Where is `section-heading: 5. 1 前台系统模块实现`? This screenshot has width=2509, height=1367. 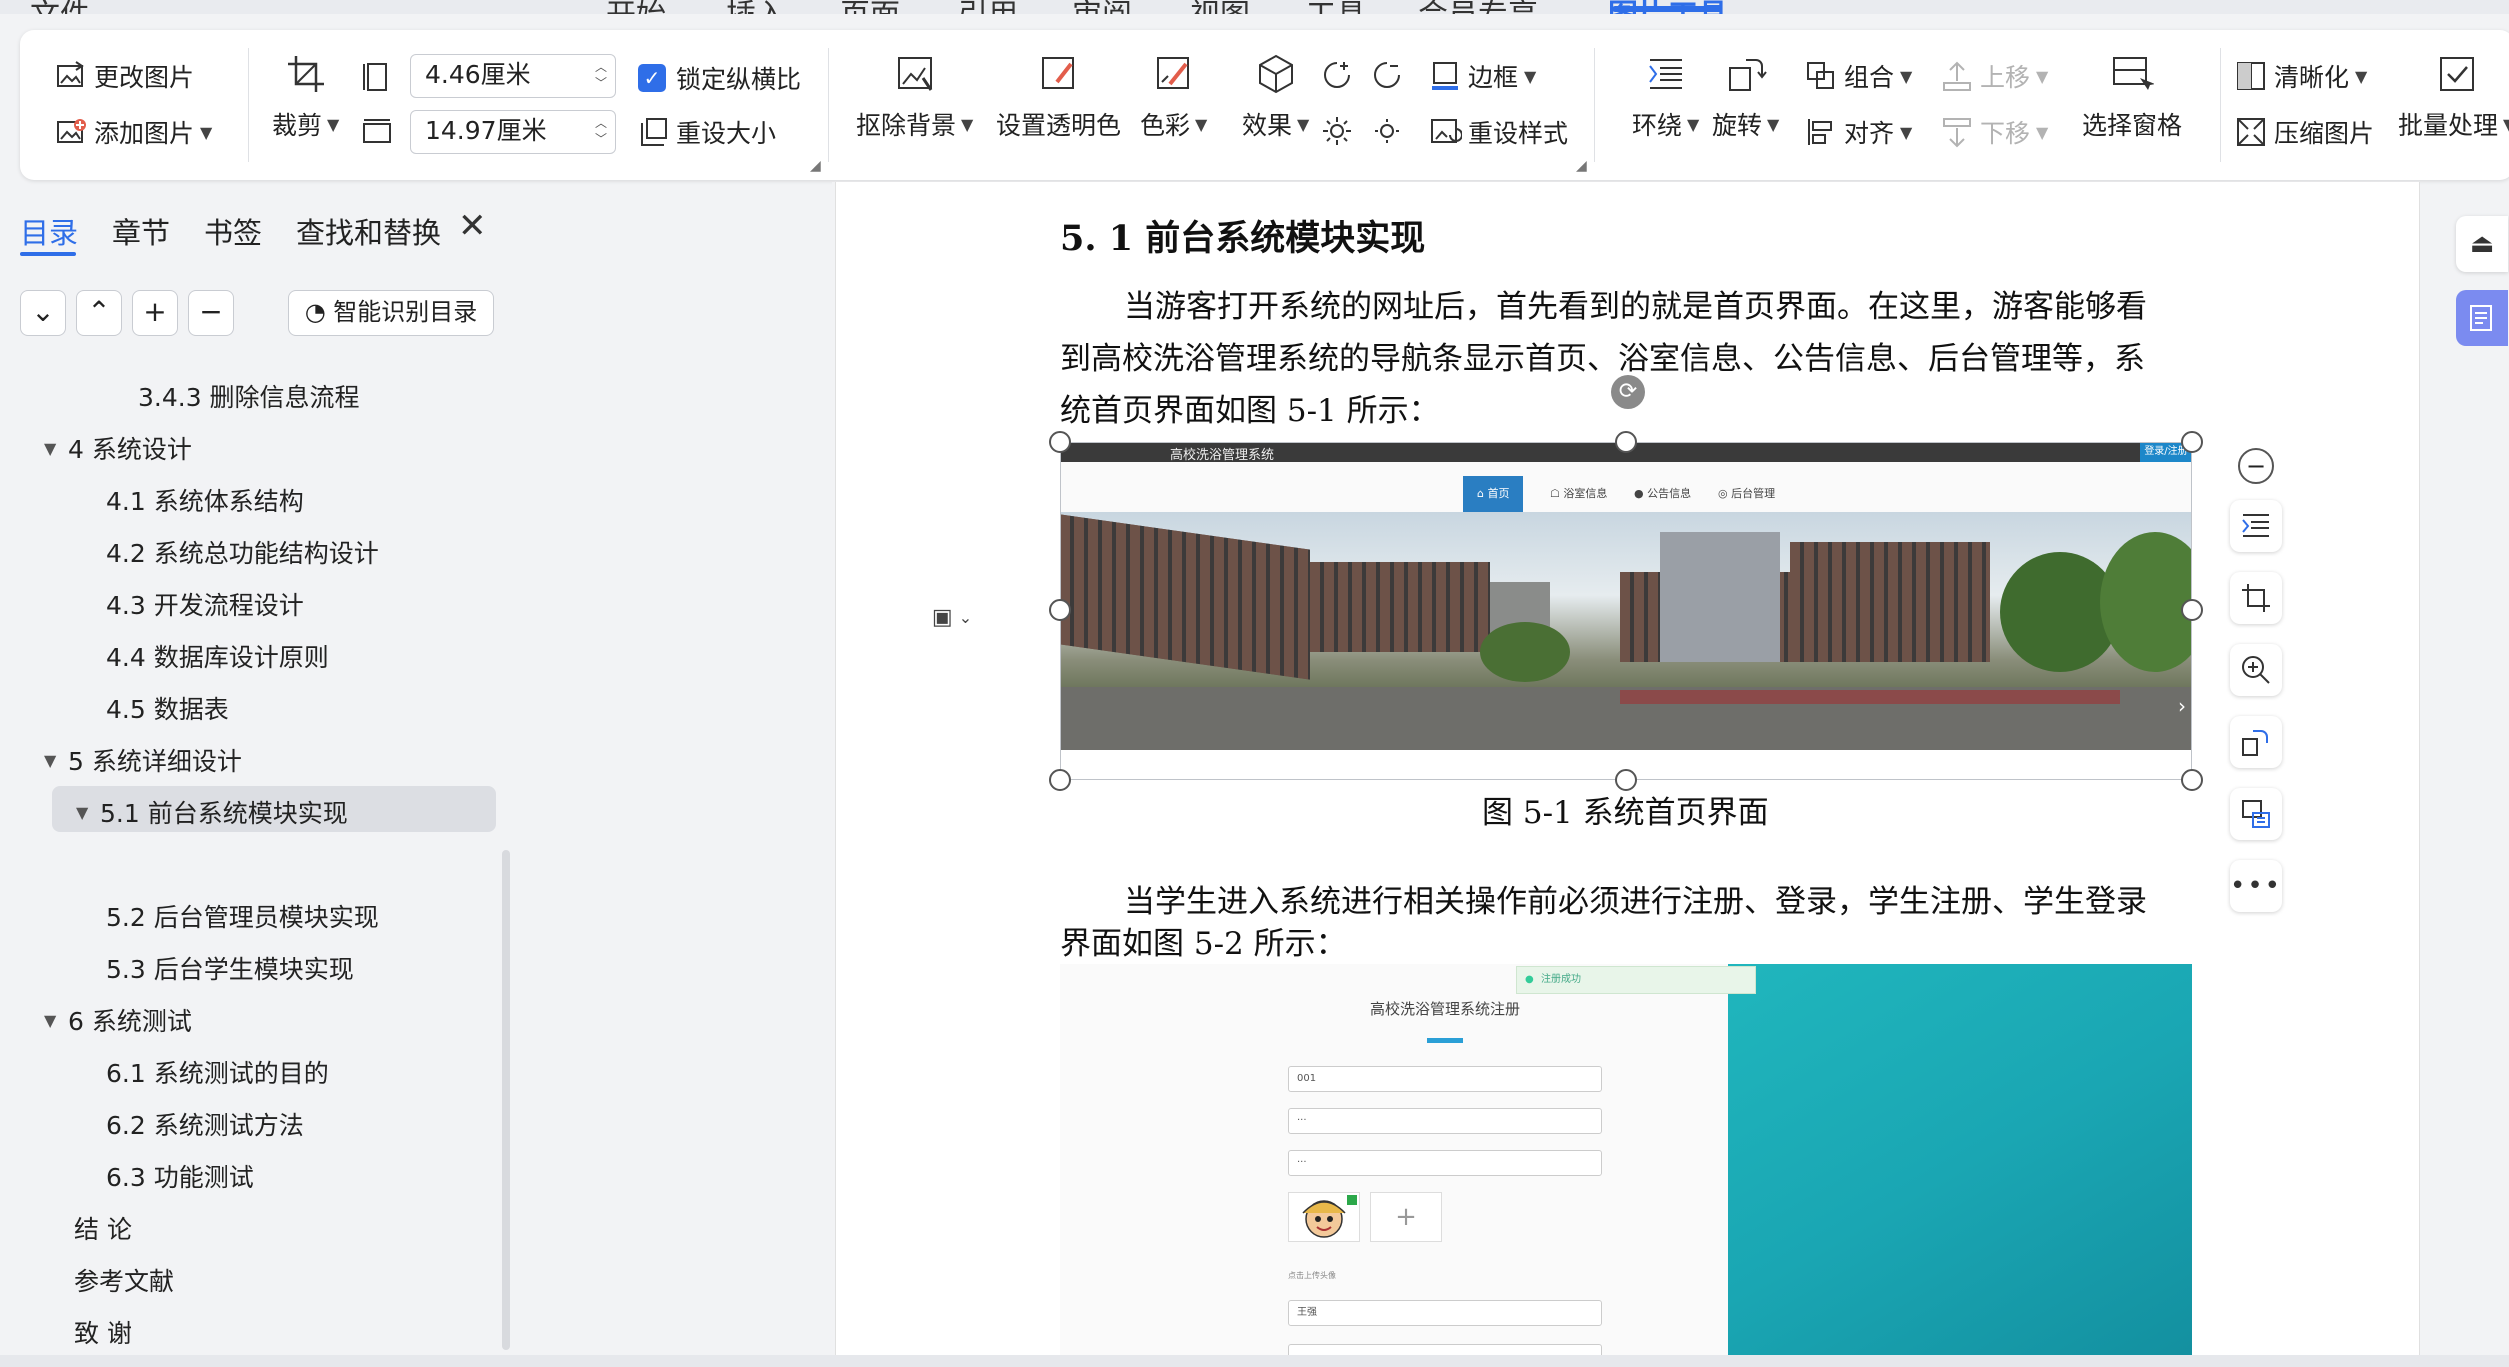 section-heading: 5. 1 前台系统模块实现 is located at coordinates (1242, 235).